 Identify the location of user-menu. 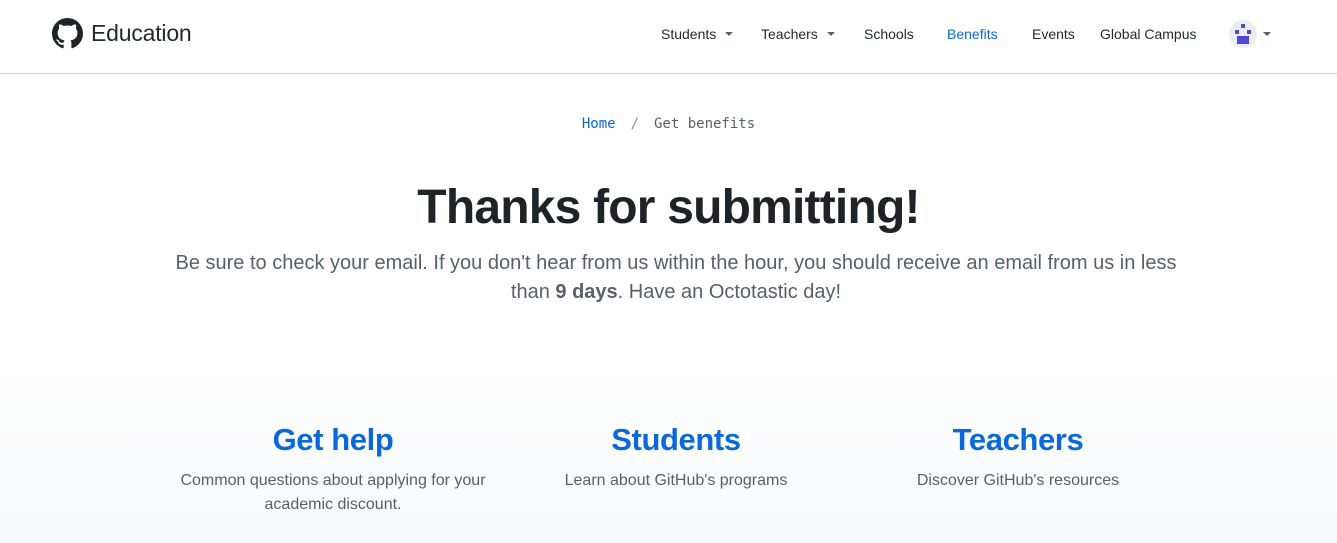
(1250, 34).